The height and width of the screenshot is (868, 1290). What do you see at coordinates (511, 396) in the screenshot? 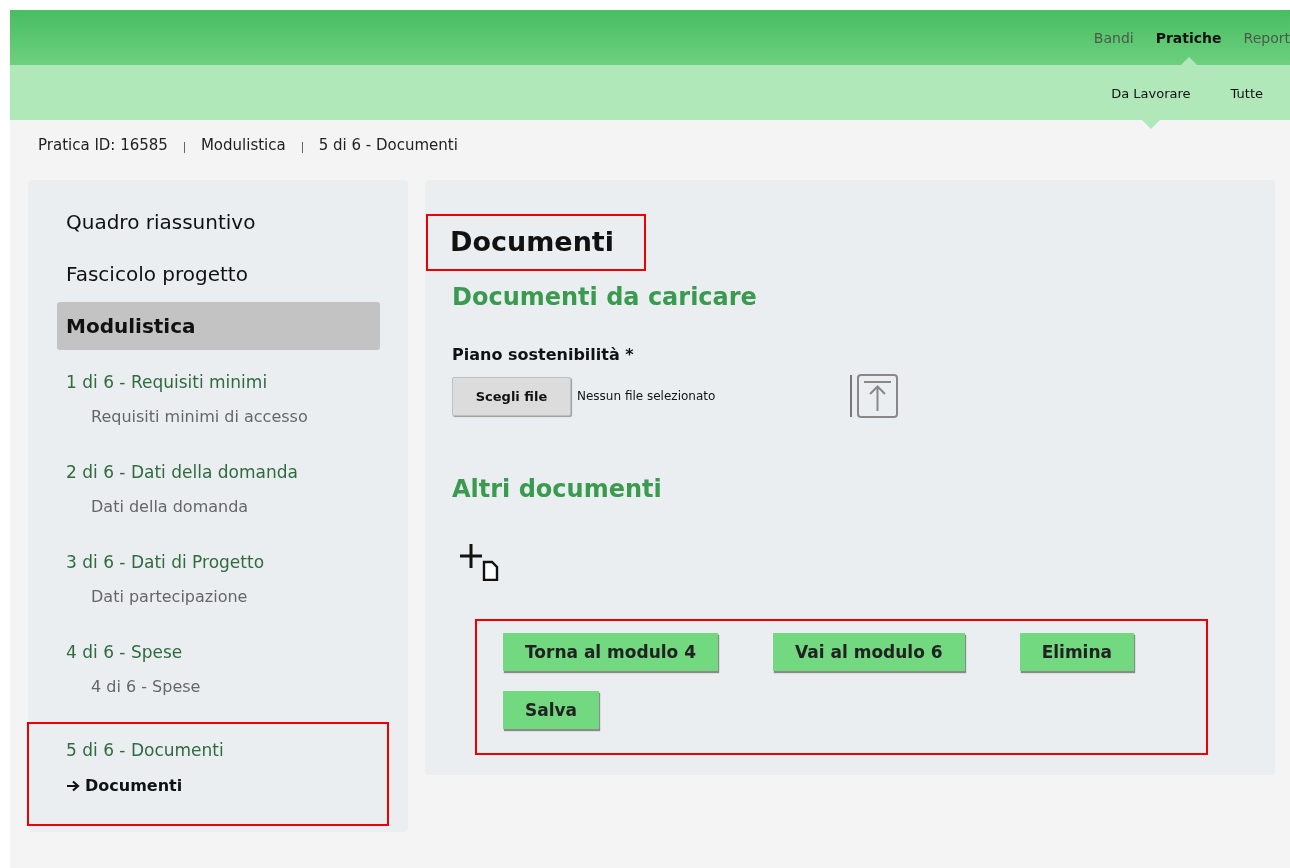
I see `choose-file-button: Scegli file` at bounding box center [511, 396].